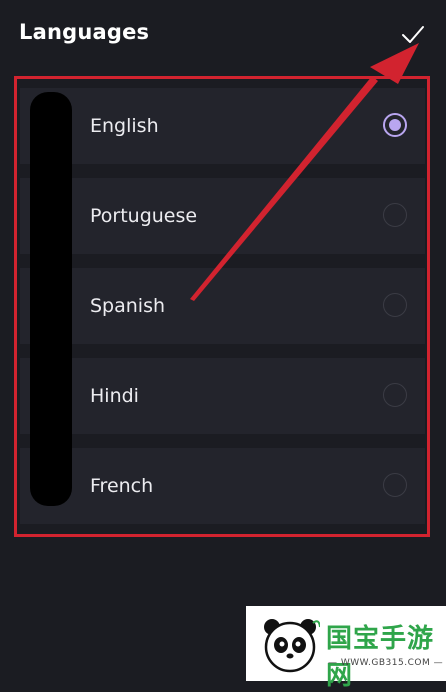 The height and width of the screenshot is (692, 446). I want to click on language-label: Spanish, so click(128, 306).